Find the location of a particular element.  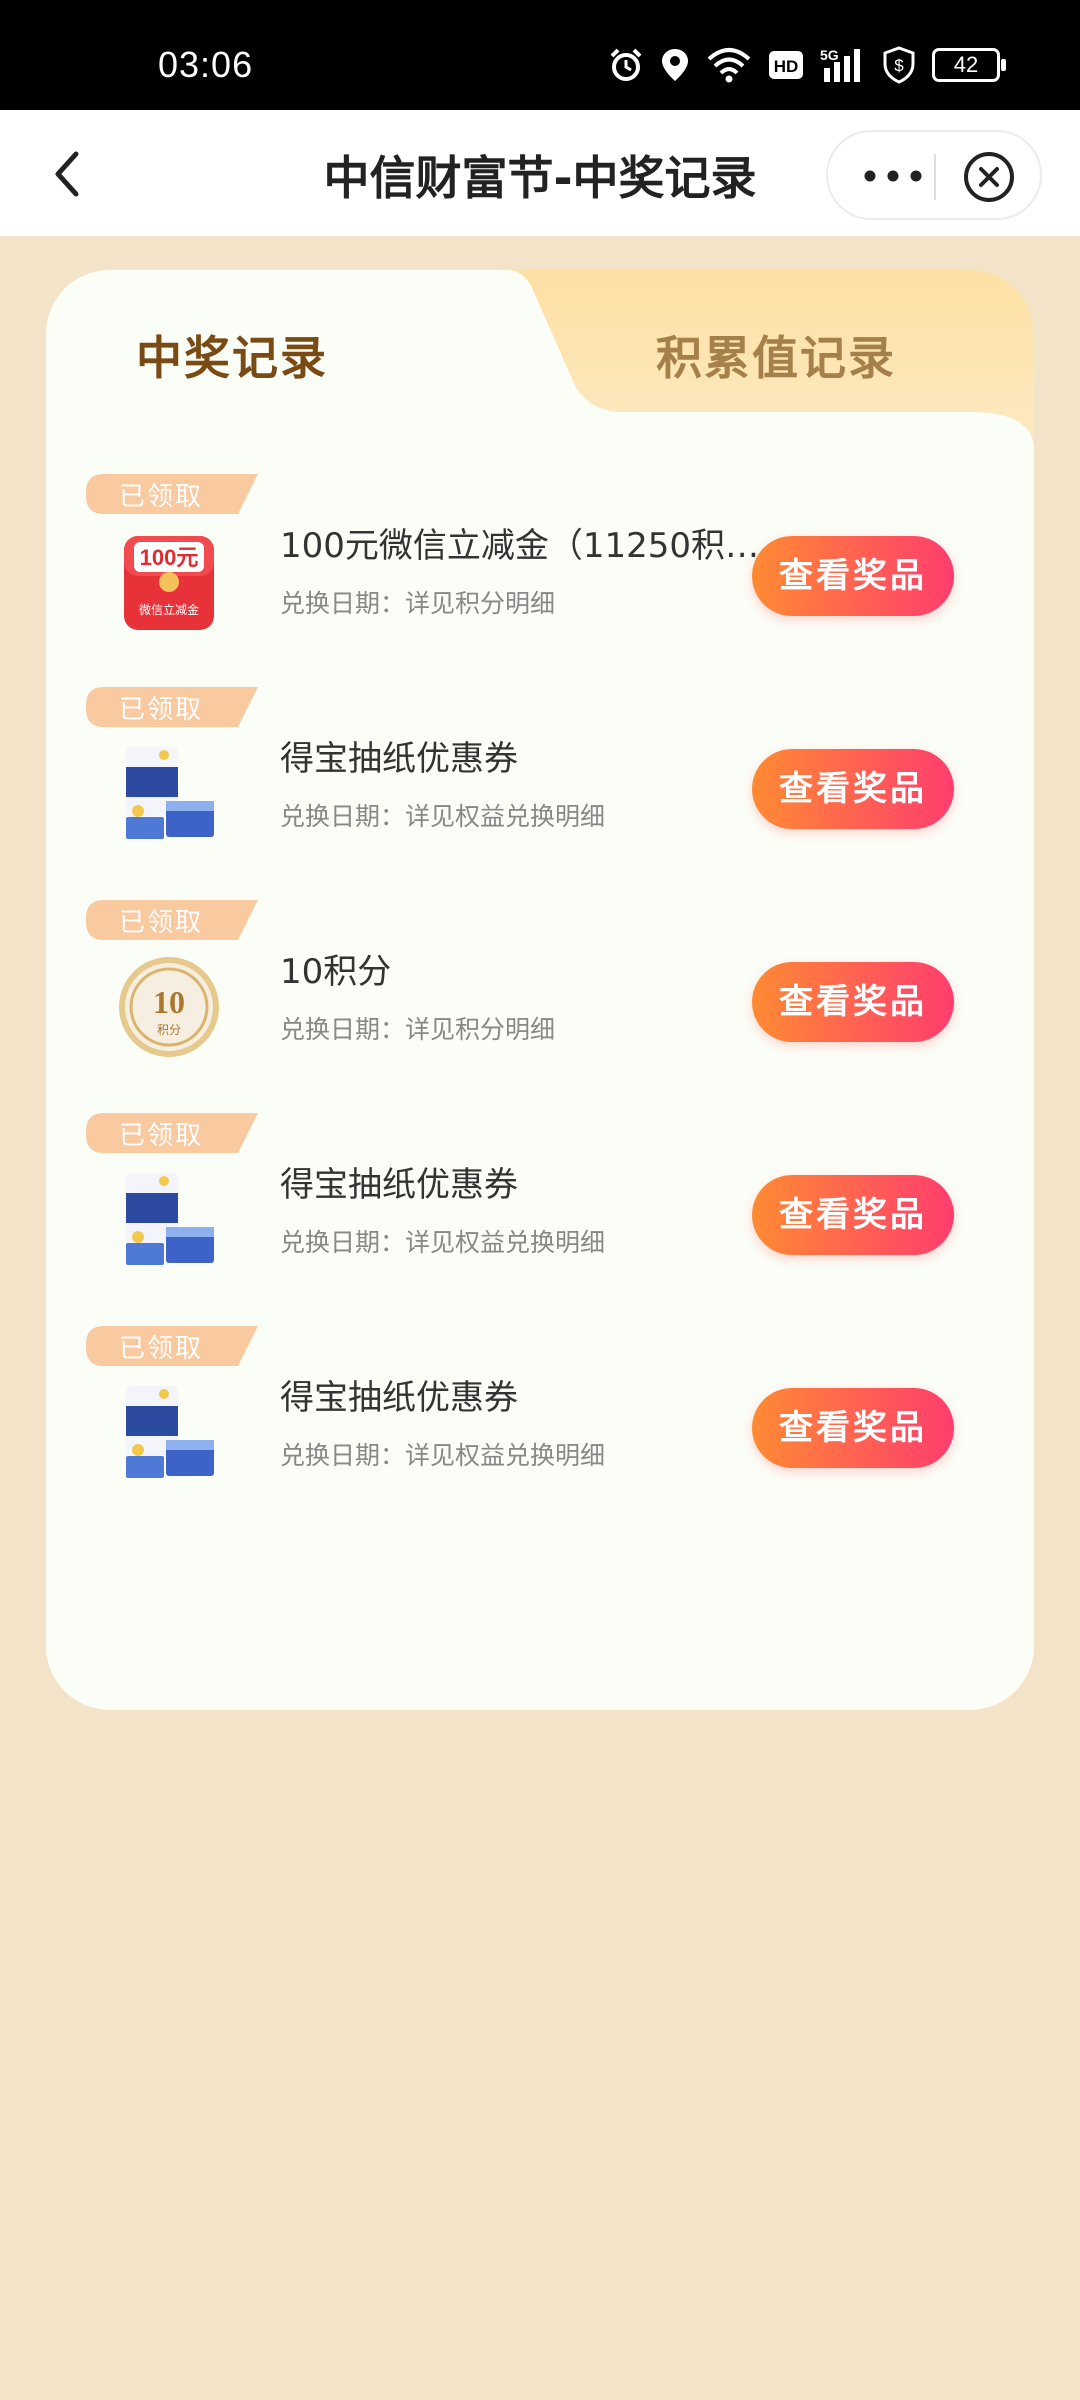

status-bar: 03:06 HD 5G $ 42 is located at coordinates (540, 55).